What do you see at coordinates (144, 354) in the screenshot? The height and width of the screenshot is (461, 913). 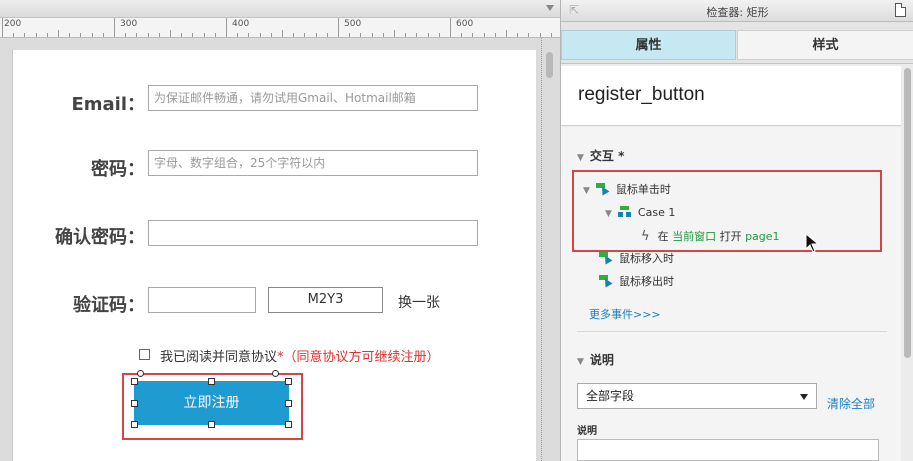 I see `agree-checkbox` at bounding box center [144, 354].